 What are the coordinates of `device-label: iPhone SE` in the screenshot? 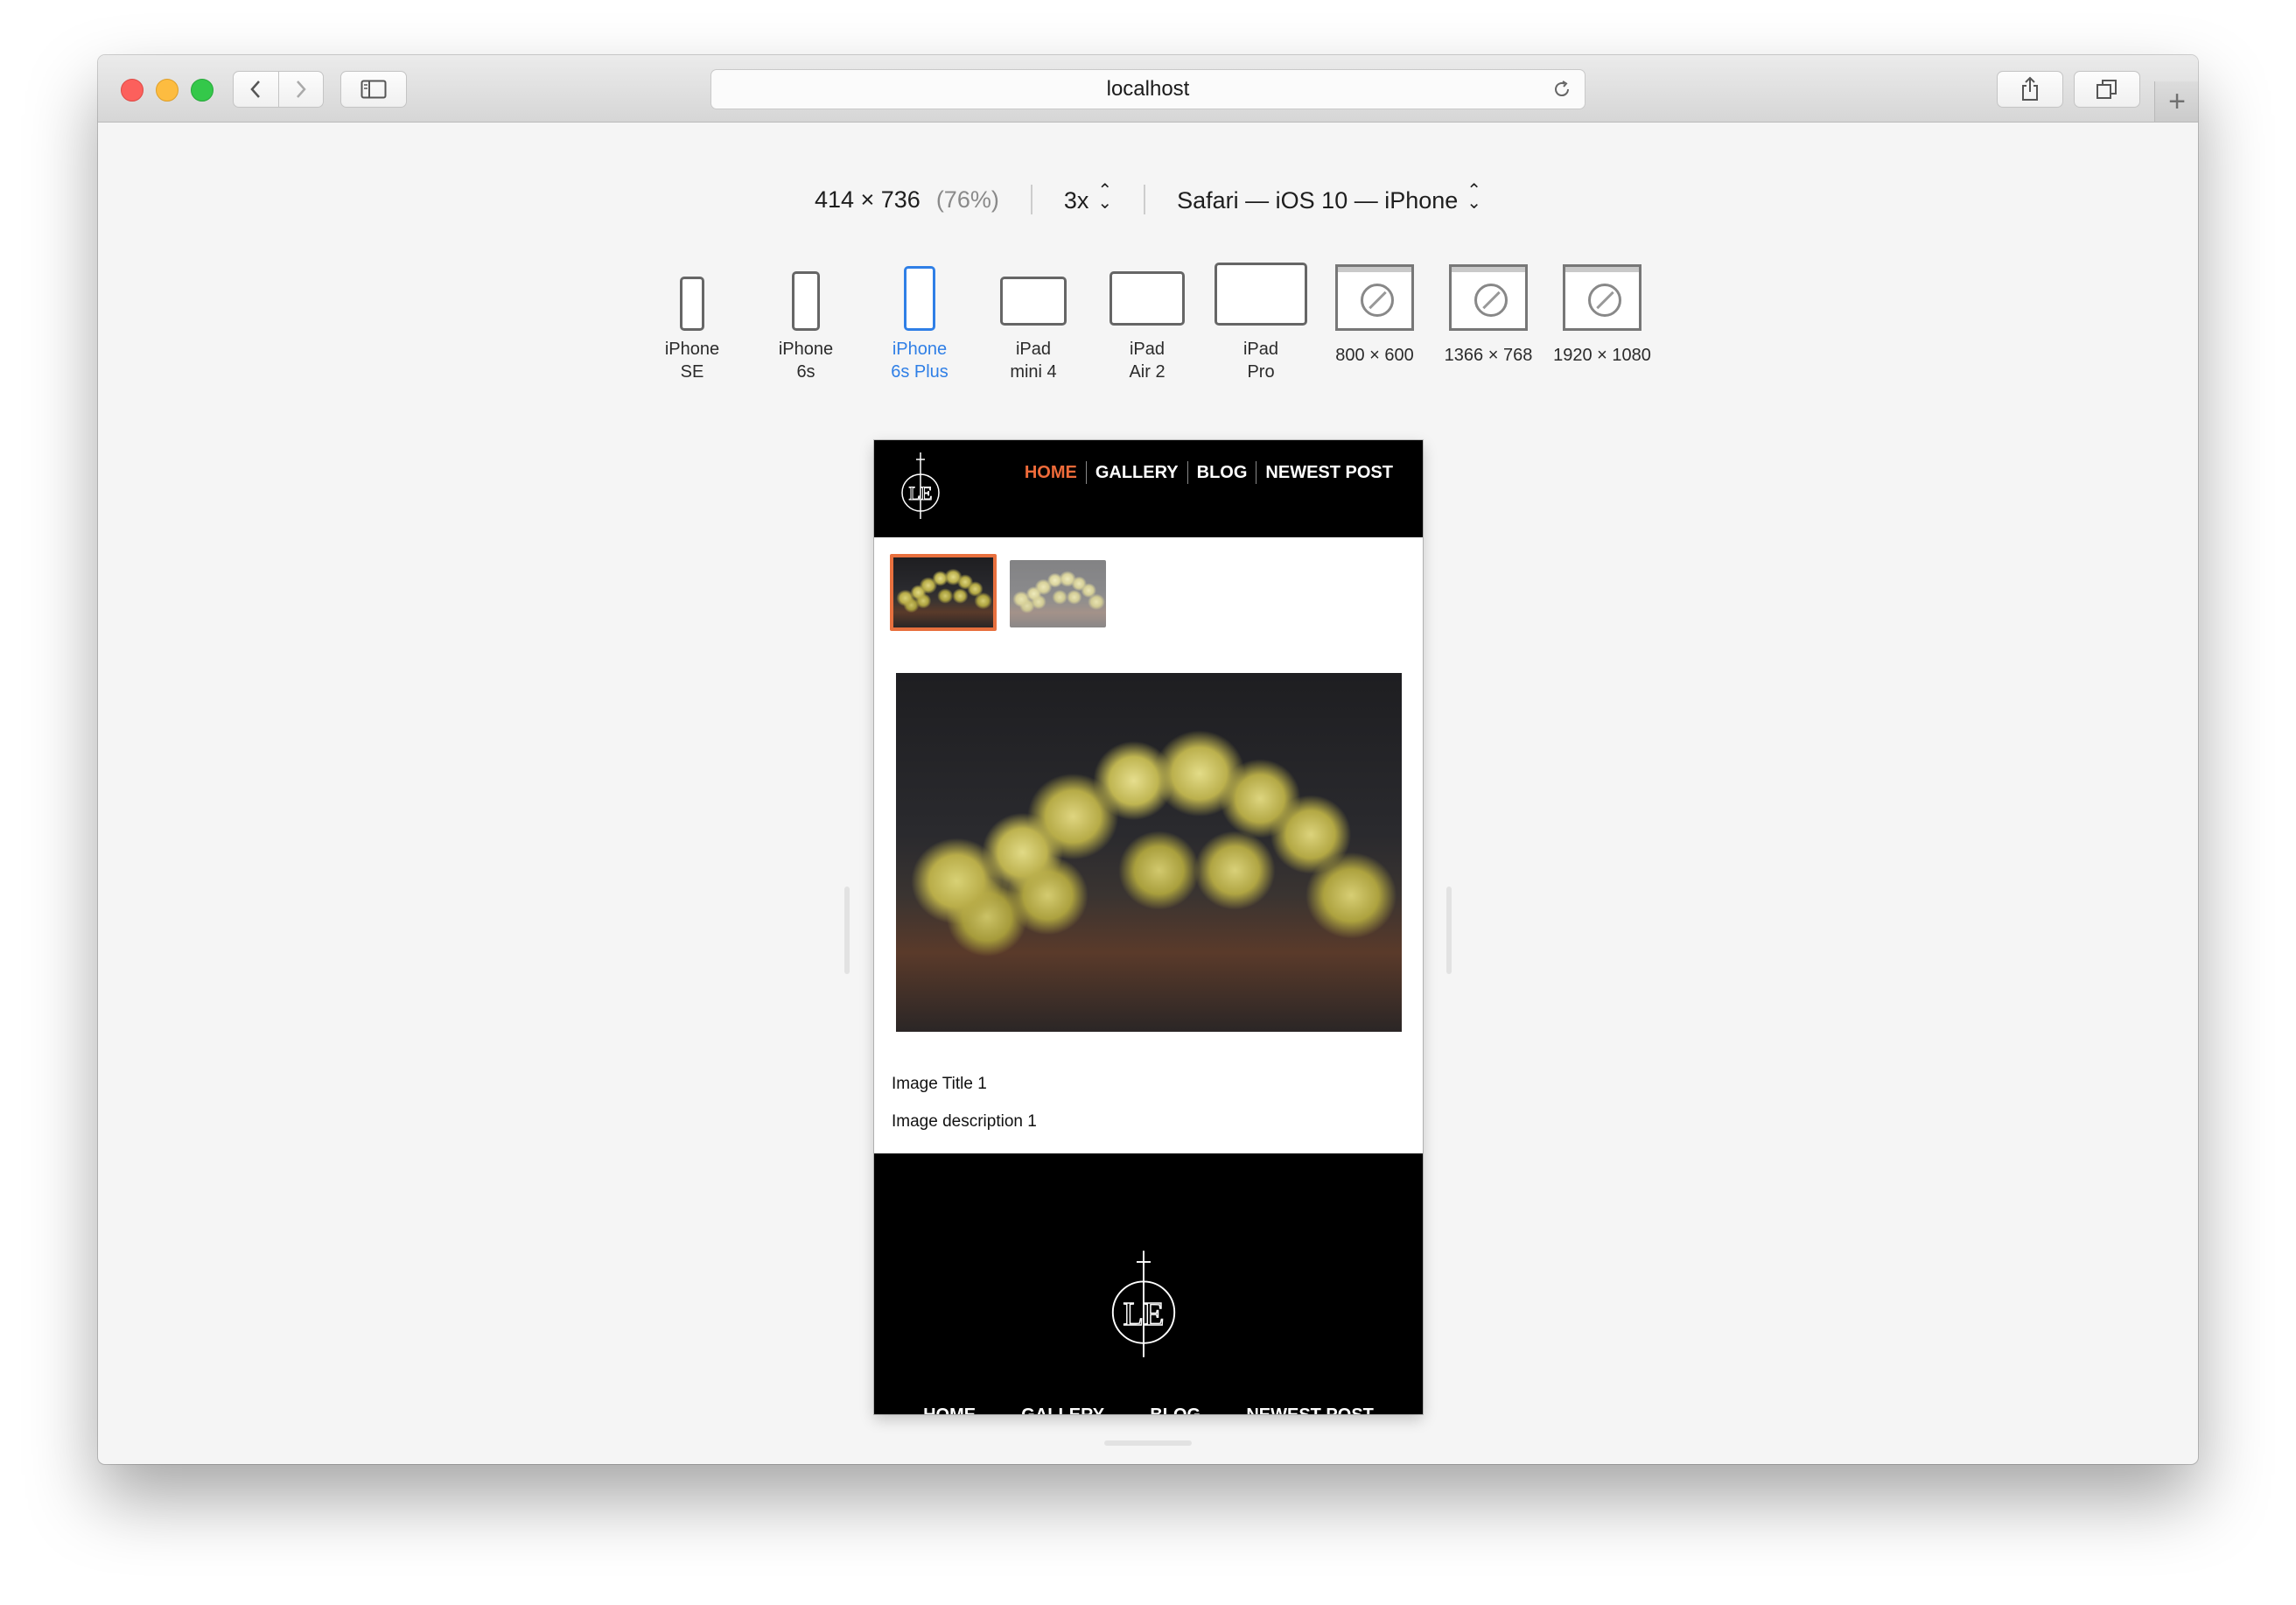 It's located at (692, 361).